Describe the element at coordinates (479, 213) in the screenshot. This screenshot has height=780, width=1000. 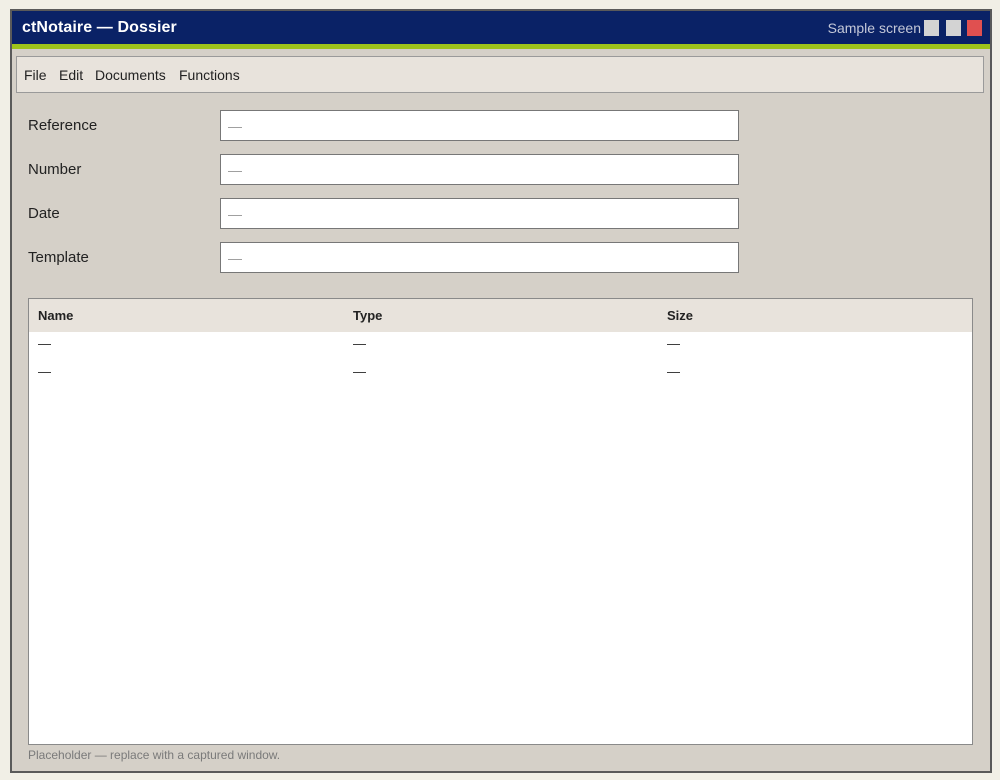
I see `date-input` at that location.